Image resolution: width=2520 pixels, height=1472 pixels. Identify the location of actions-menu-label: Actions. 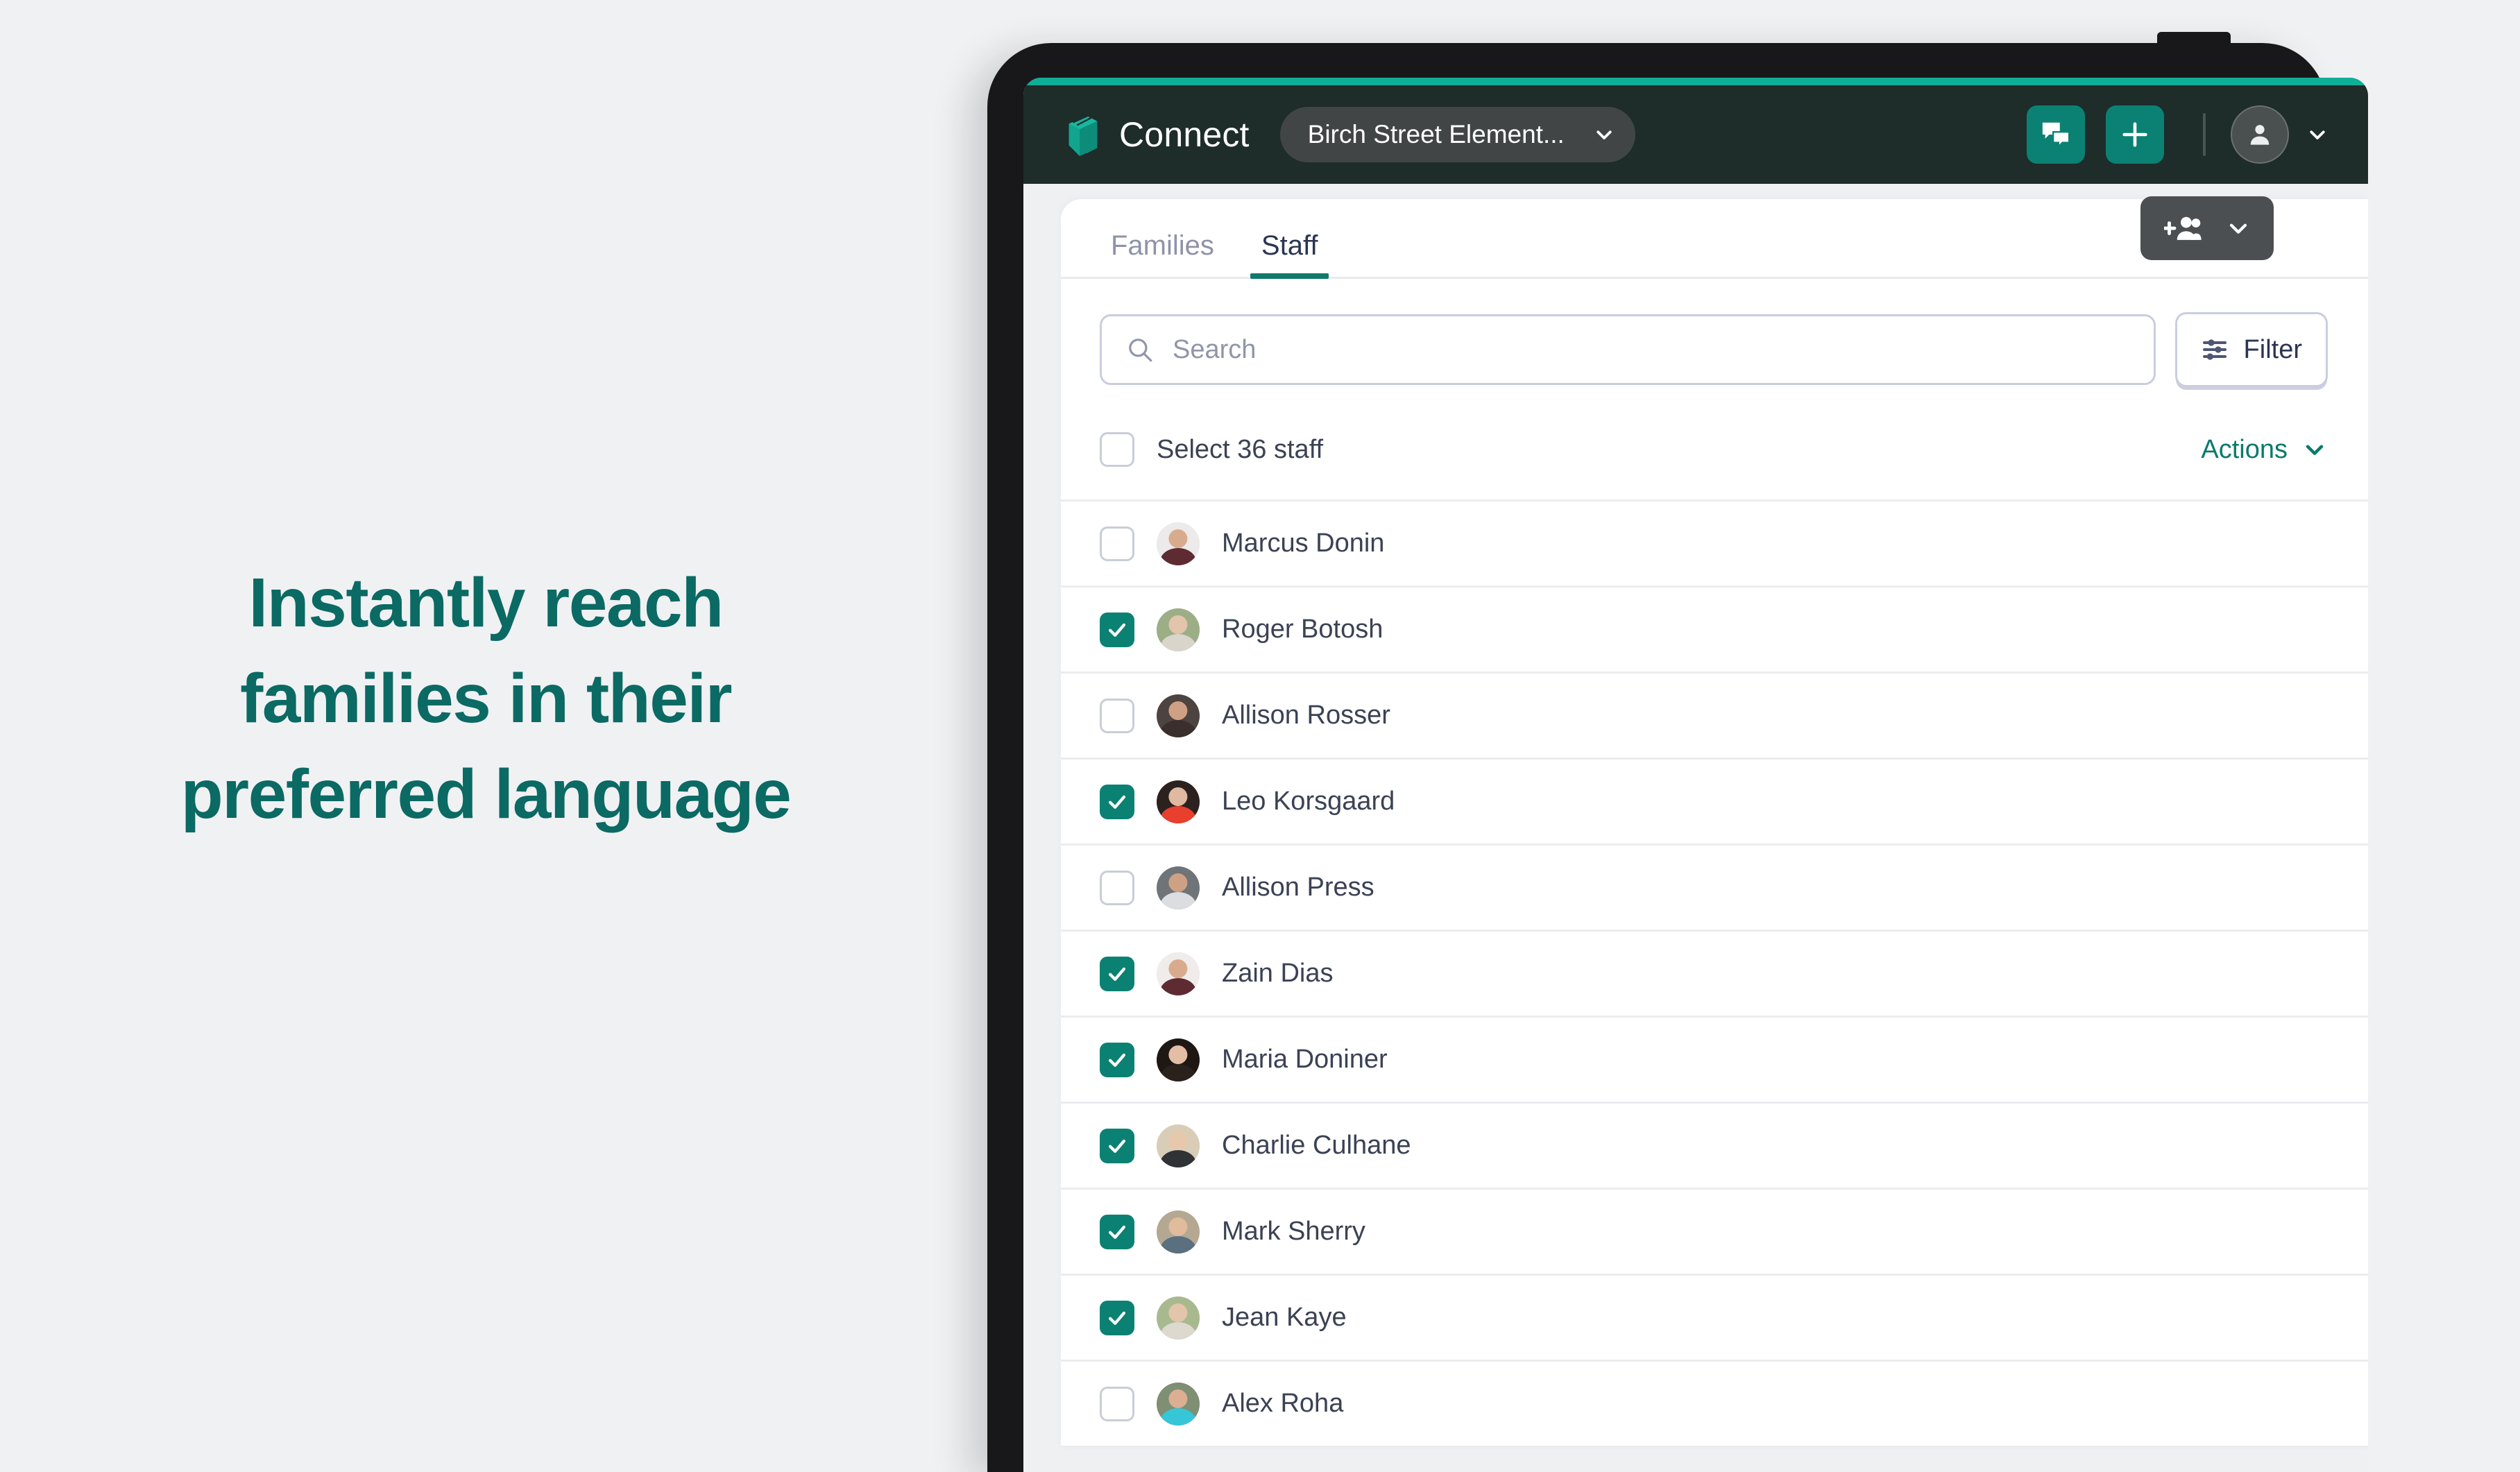
(2244, 449).